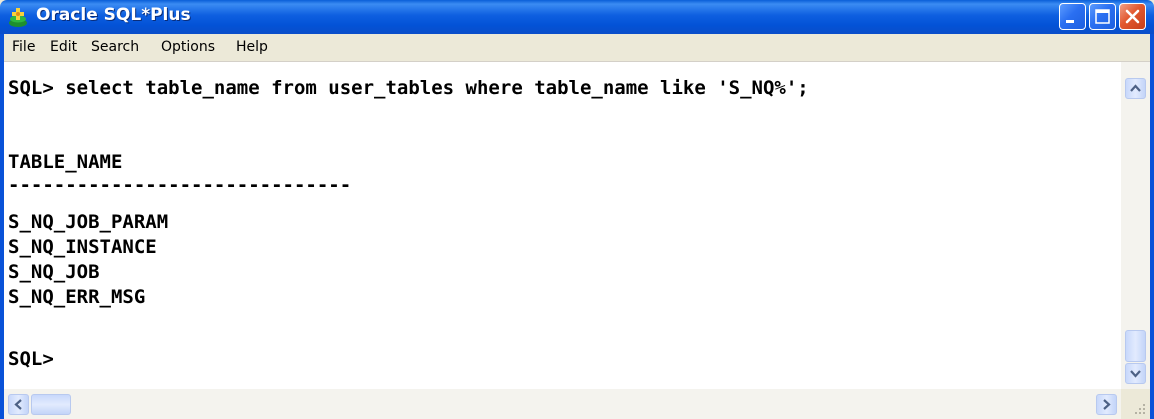 The width and height of the screenshot is (1154, 419). I want to click on window-title: Oracle SQL*Plus, so click(113, 15).